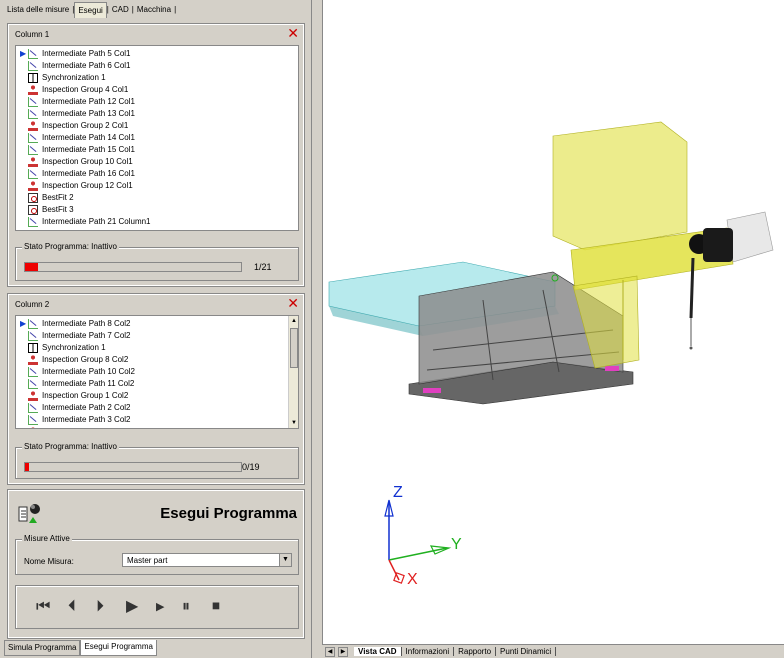 The image size is (784, 658). Describe the element at coordinates (43, 607) in the screenshot. I see `rewind-button: ⏮` at that location.